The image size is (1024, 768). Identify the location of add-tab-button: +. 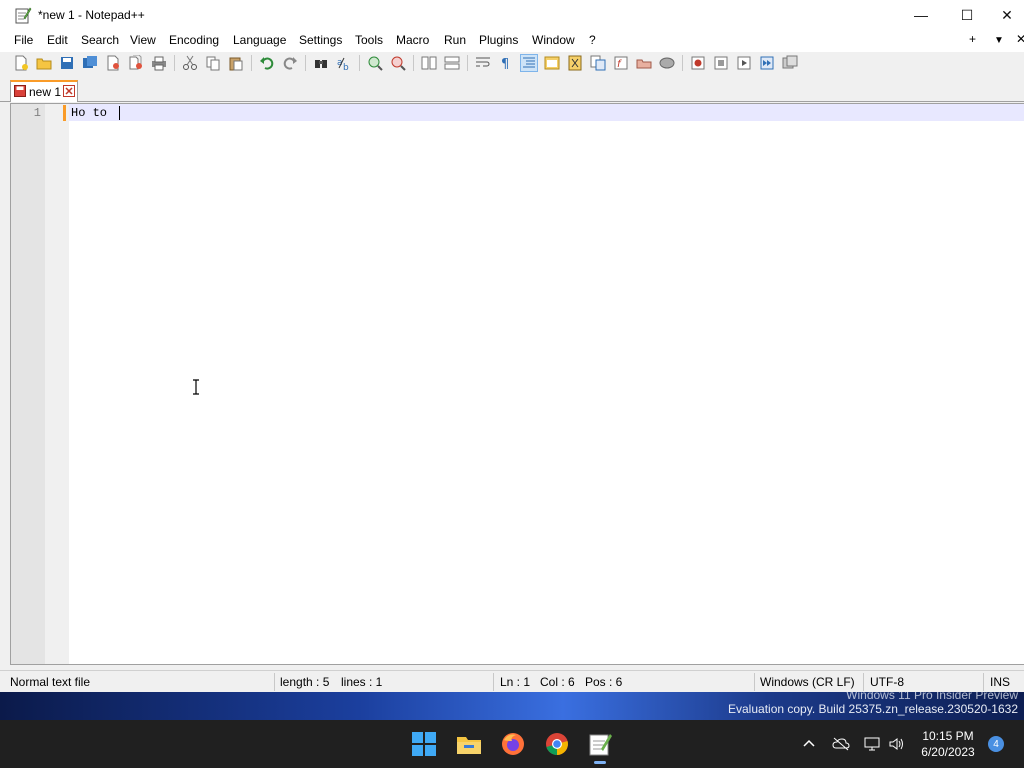
(972, 39).